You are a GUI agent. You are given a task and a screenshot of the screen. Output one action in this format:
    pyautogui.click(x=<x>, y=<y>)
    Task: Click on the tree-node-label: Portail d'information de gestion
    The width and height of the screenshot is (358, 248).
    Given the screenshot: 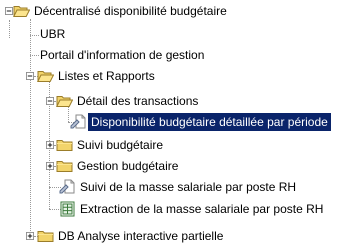 What is the action you would take?
    pyautogui.click(x=122, y=55)
    